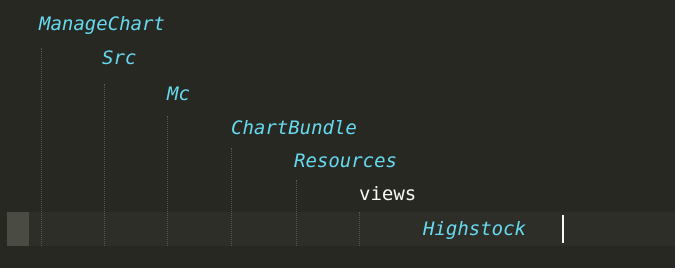 The width and height of the screenshot is (686, 280). I want to click on code-line-managechart: ManageChart, so click(102, 24).